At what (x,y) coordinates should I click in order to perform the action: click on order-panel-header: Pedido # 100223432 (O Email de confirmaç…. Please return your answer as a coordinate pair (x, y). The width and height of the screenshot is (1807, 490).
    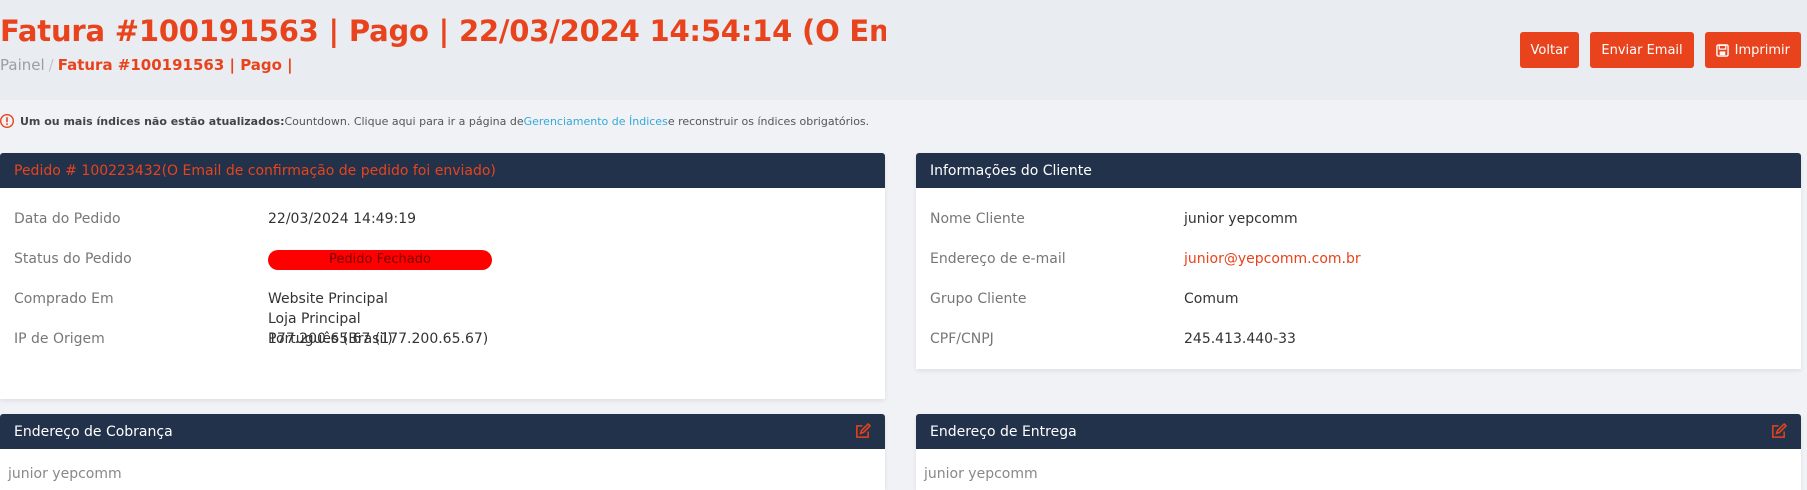
    Looking at the image, I should click on (442, 170).